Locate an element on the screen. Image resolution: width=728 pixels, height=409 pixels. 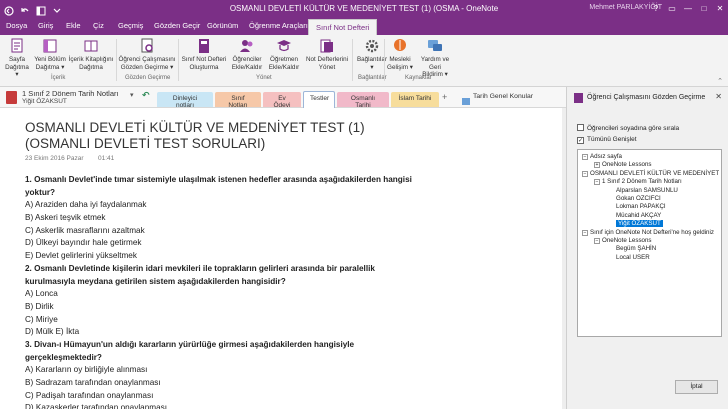
yardim-geri-bildirim-button: Yardım ve Geri Bildirim ▾ is located at coordinates (435, 58).